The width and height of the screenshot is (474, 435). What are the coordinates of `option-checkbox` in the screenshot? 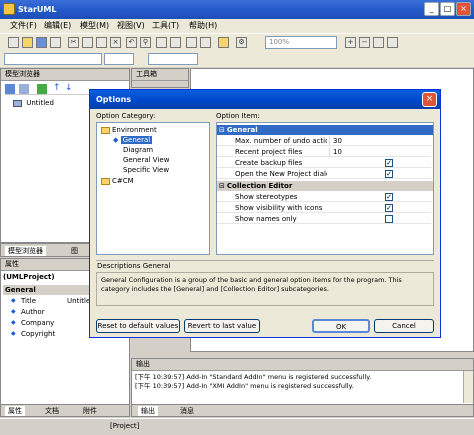 It's located at (389, 219).